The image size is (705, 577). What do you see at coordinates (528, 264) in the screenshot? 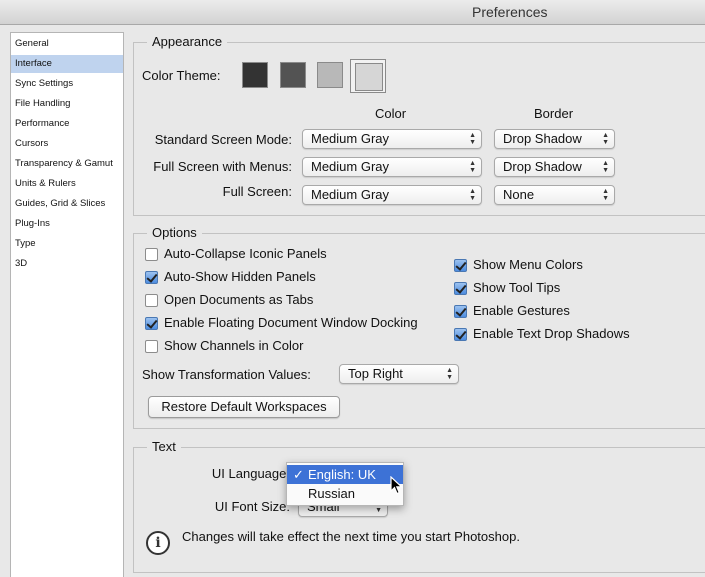
I see `checkbox-label: Show Menu Colors` at bounding box center [528, 264].